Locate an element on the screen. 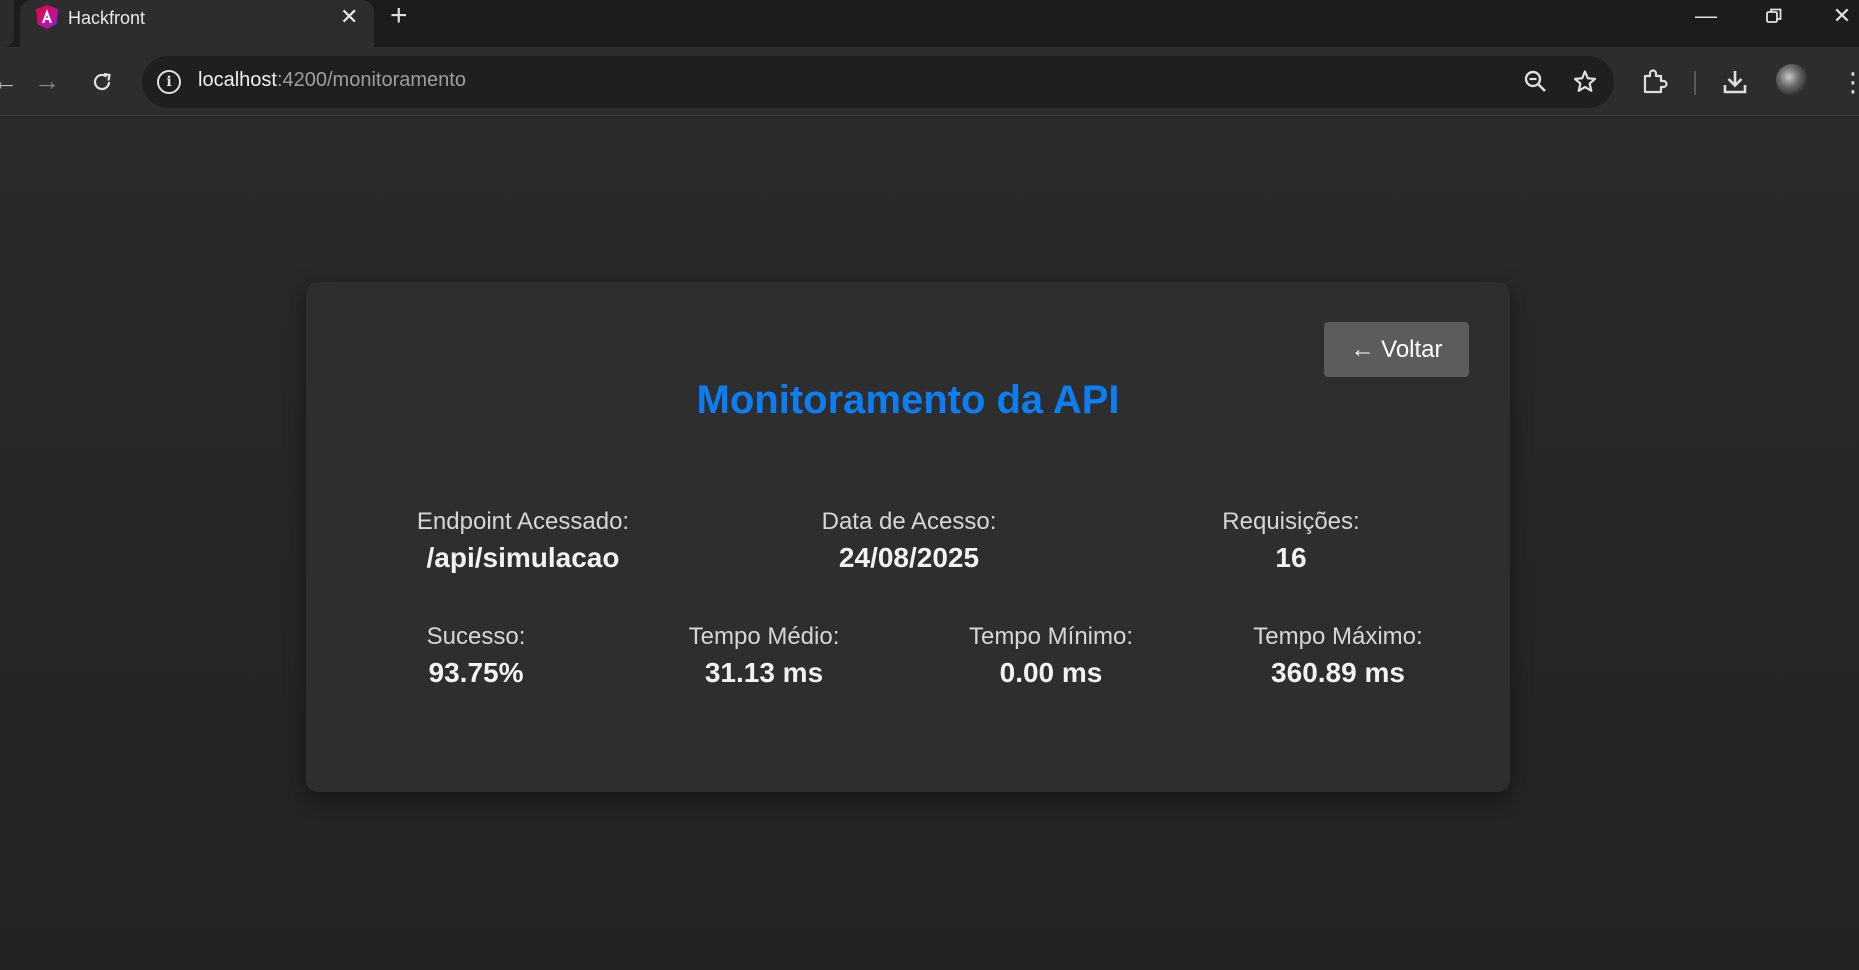  extensions-puzzle-icon is located at coordinates (1655, 82).